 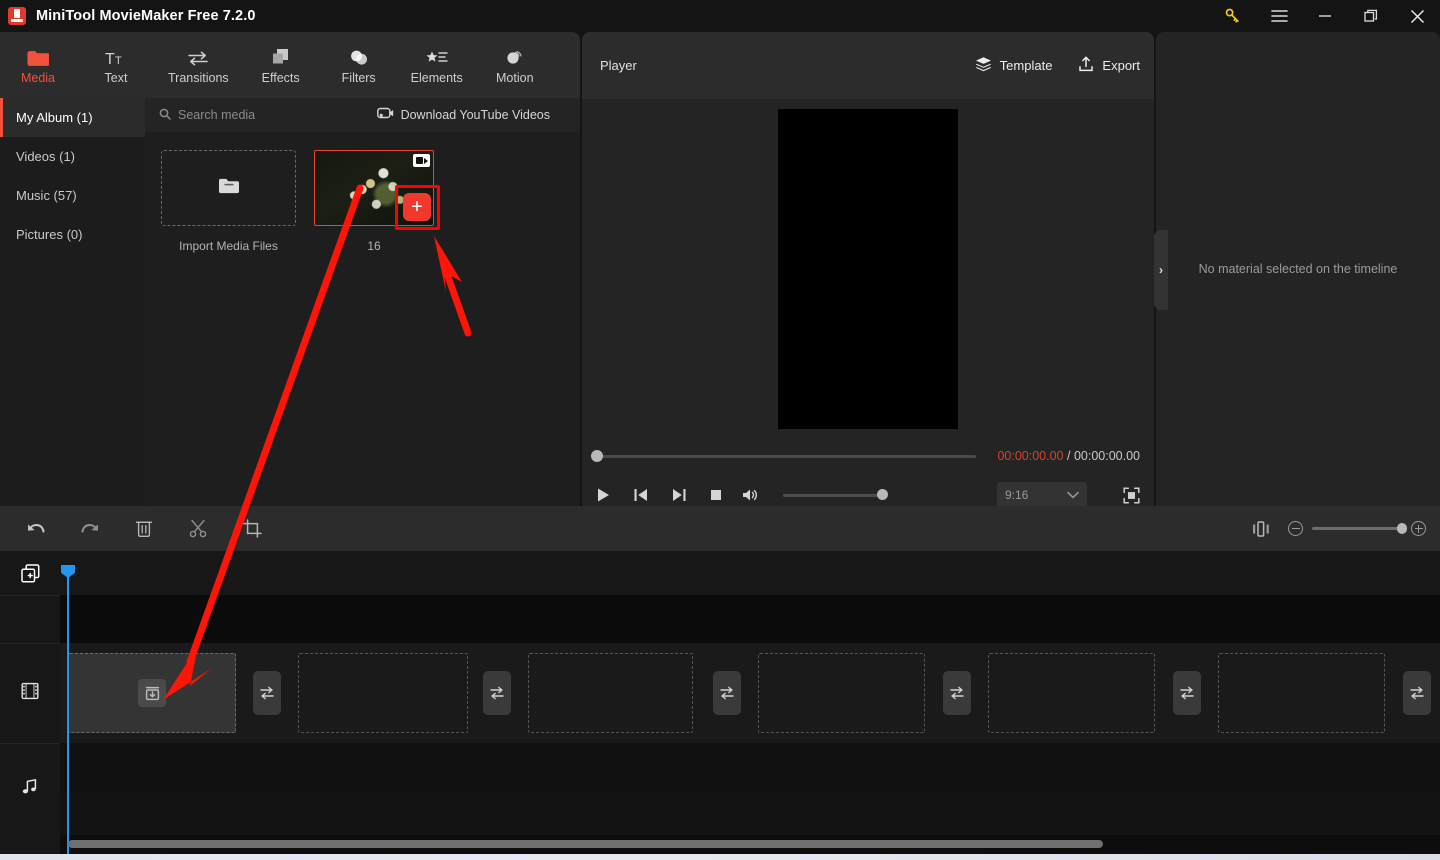 I want to click on zoom-out-icon, so click(x=1295, y=528).